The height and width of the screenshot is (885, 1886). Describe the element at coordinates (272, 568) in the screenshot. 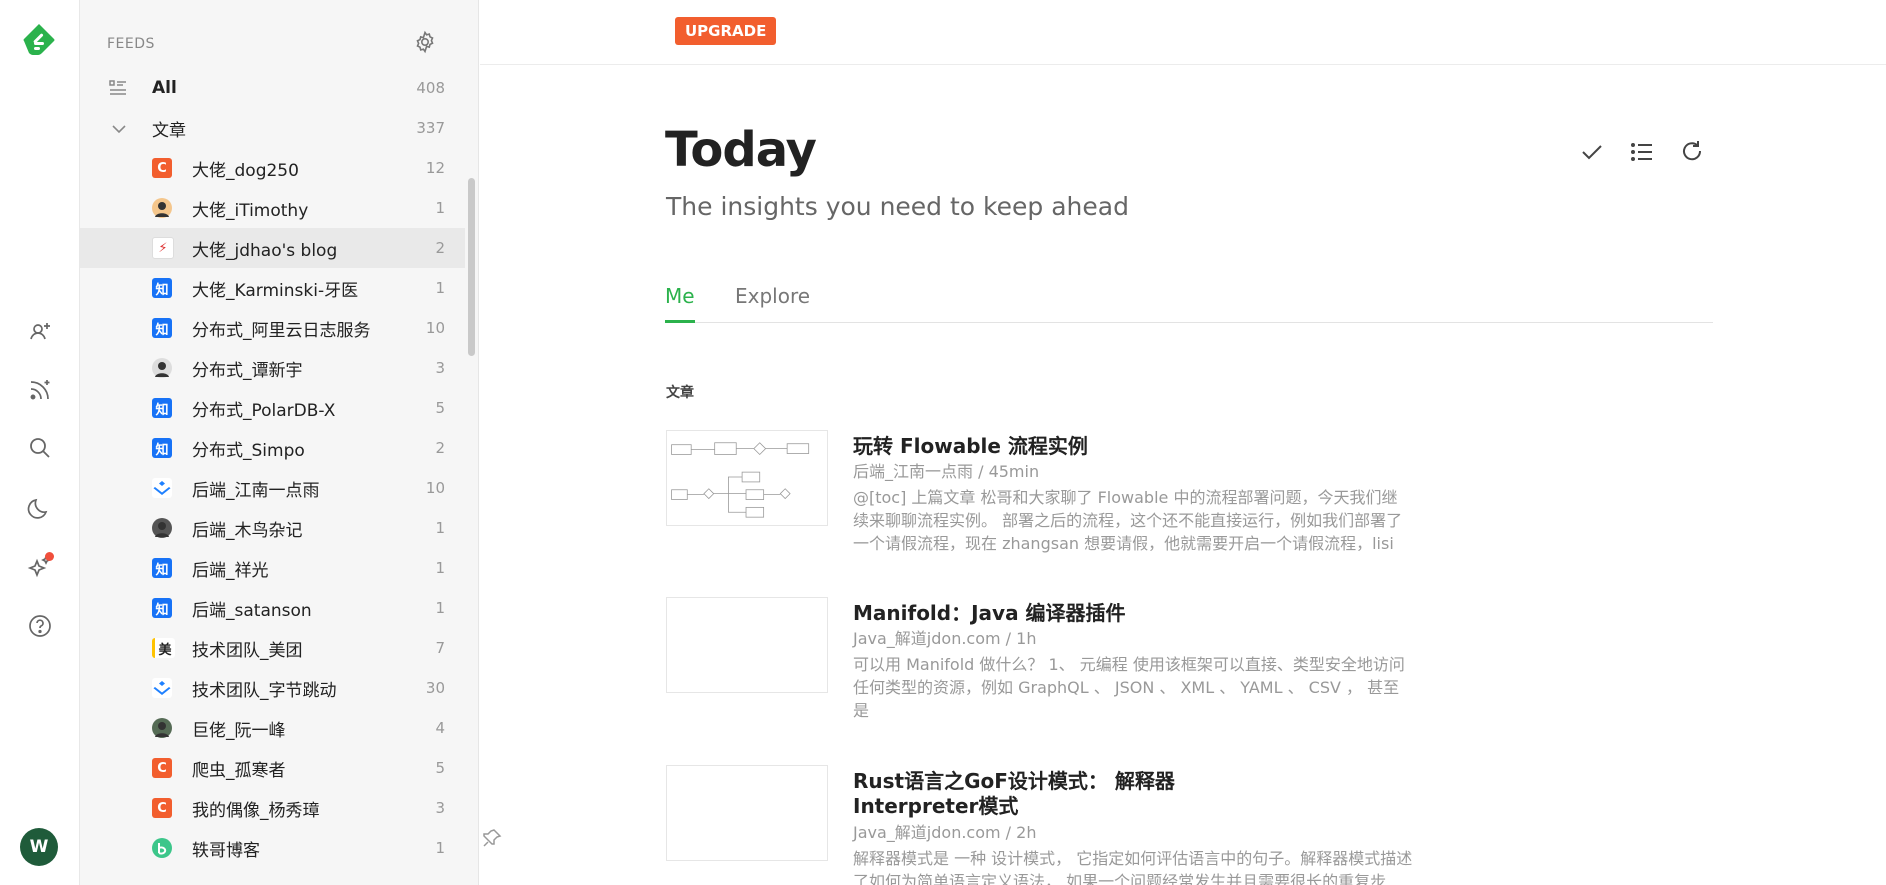

I see `feed-item: 知后端_祥光 1` at that location.